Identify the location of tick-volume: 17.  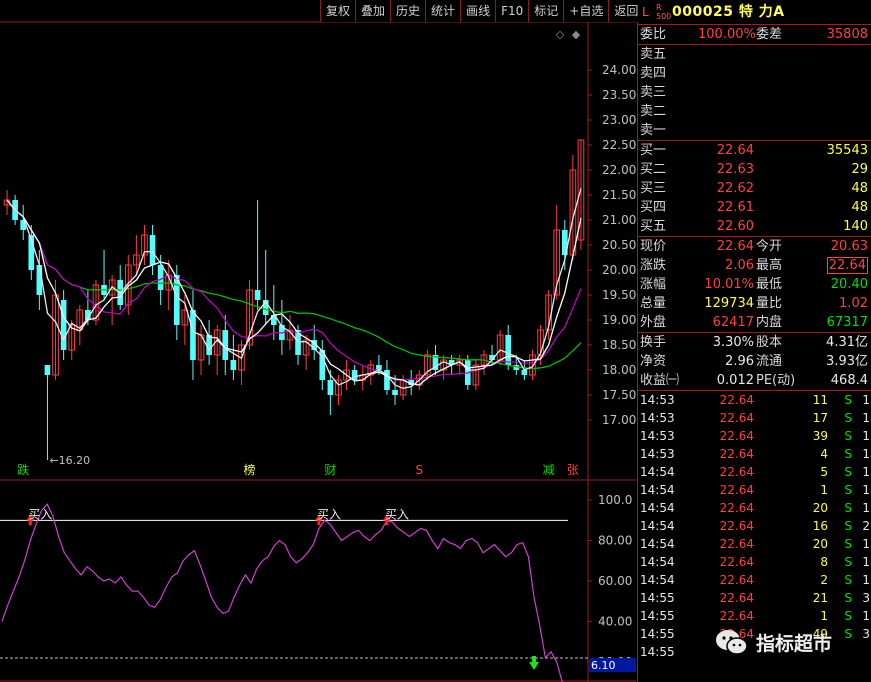
(820, 418).